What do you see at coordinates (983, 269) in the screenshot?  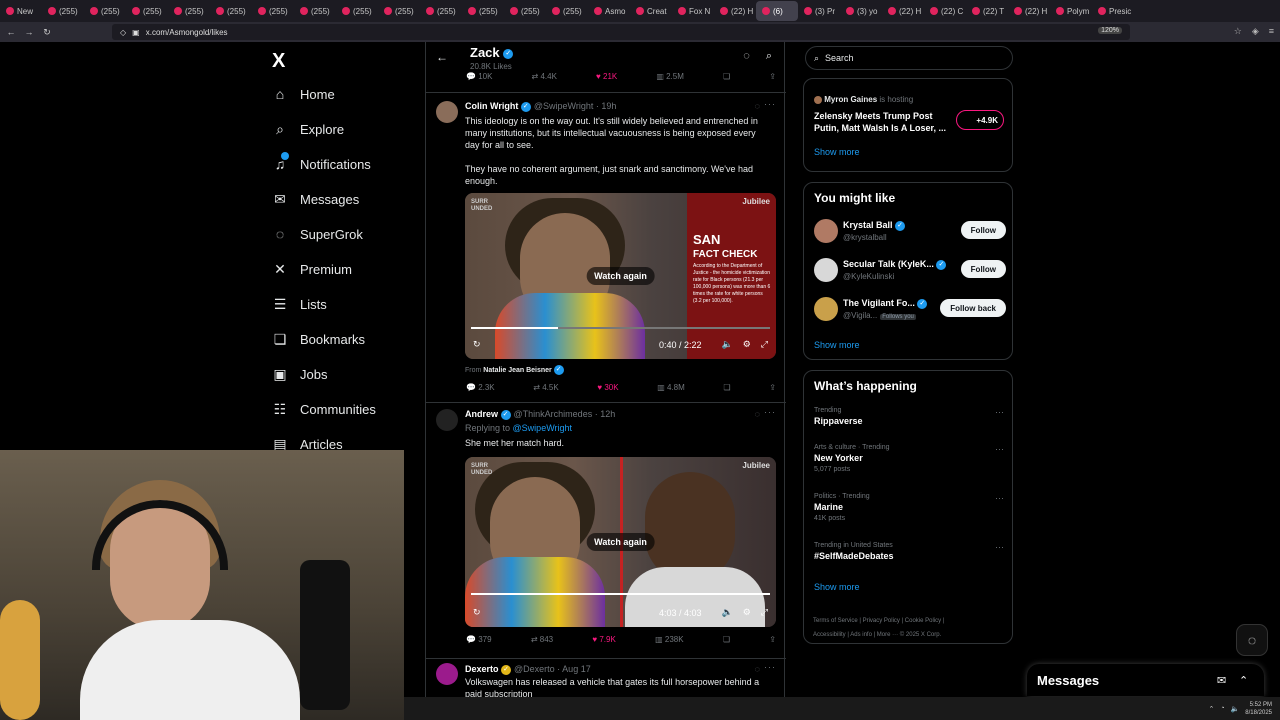 I see `follow-button: Follow` at bounding box center [983, 269].